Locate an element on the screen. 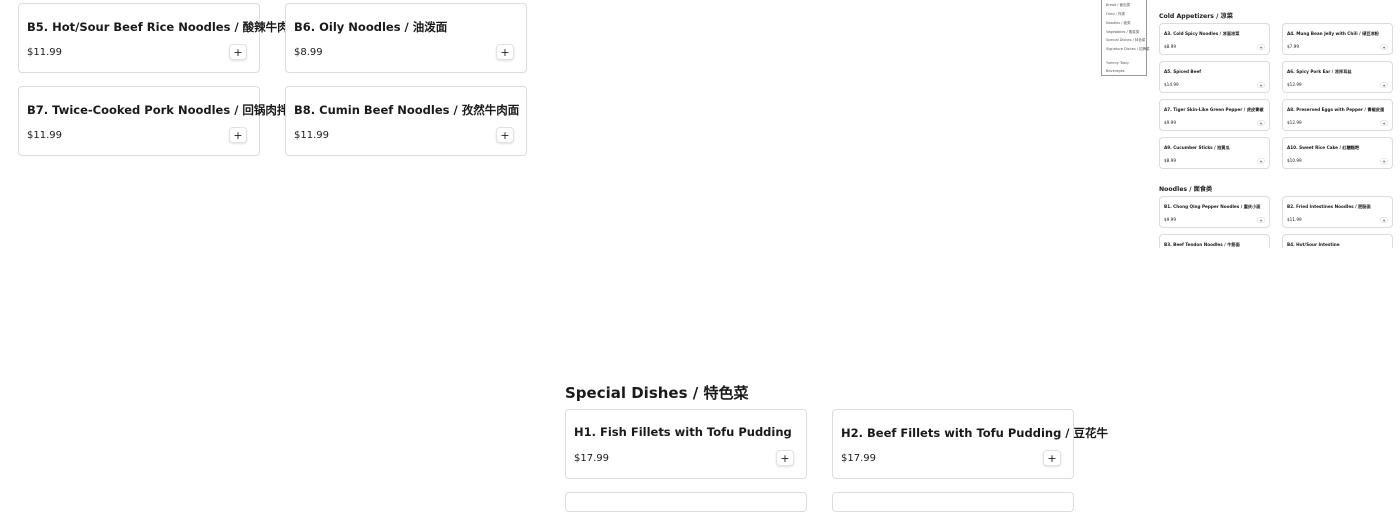  menu-item-name: B4. Hot/Sour Intestine is located at coordinates (1313, 244).